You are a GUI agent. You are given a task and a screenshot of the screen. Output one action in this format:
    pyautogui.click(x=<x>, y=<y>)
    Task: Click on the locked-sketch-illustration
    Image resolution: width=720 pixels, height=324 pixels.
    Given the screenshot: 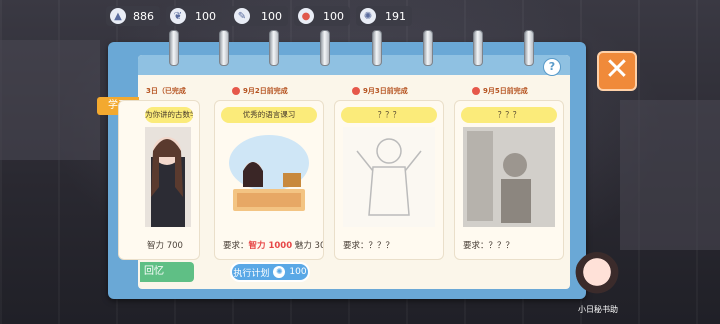 What is the action you would take?
    pyautogui.click(x=389, y=177)
    